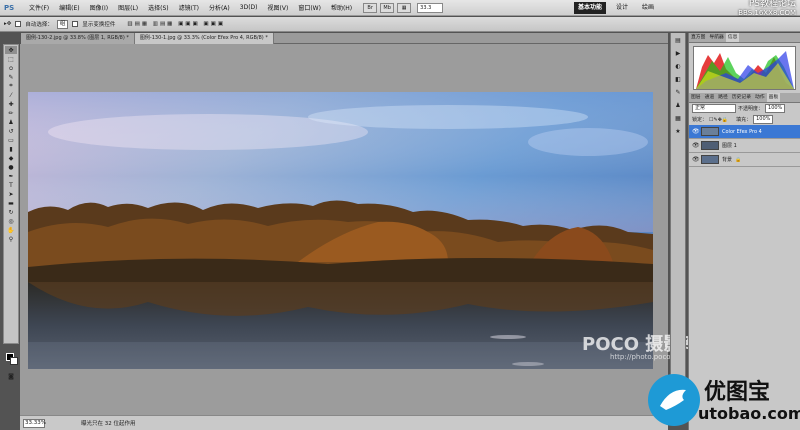 The width and height of the screenshot is (800, 430). What do you see at coordinates (430, 7) in the screenshot?
I see `zoom-level-field: 33.3` at bounding box center [430, 7].